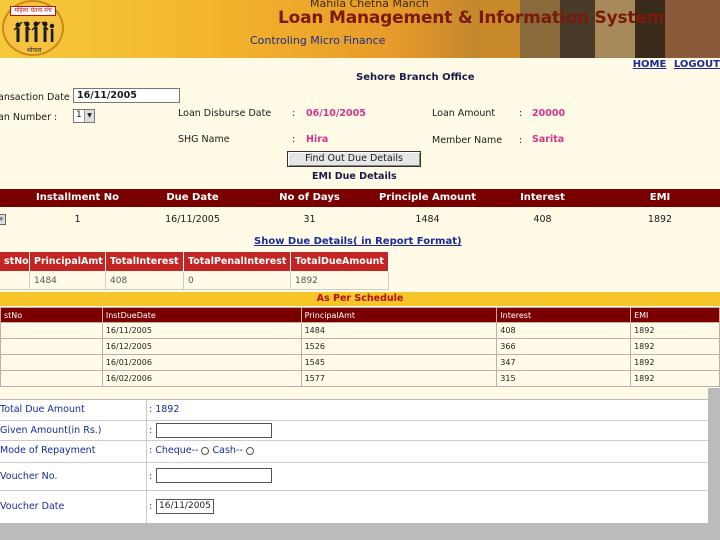  Describe the element at coordinates (201, 346) in the screenshot. I see `cell-inst-due-date: 16/12/2005` at that location.